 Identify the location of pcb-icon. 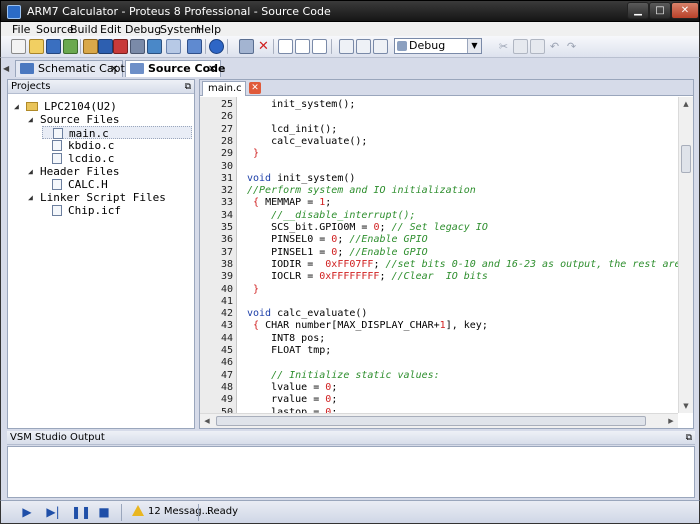
(173, 46).